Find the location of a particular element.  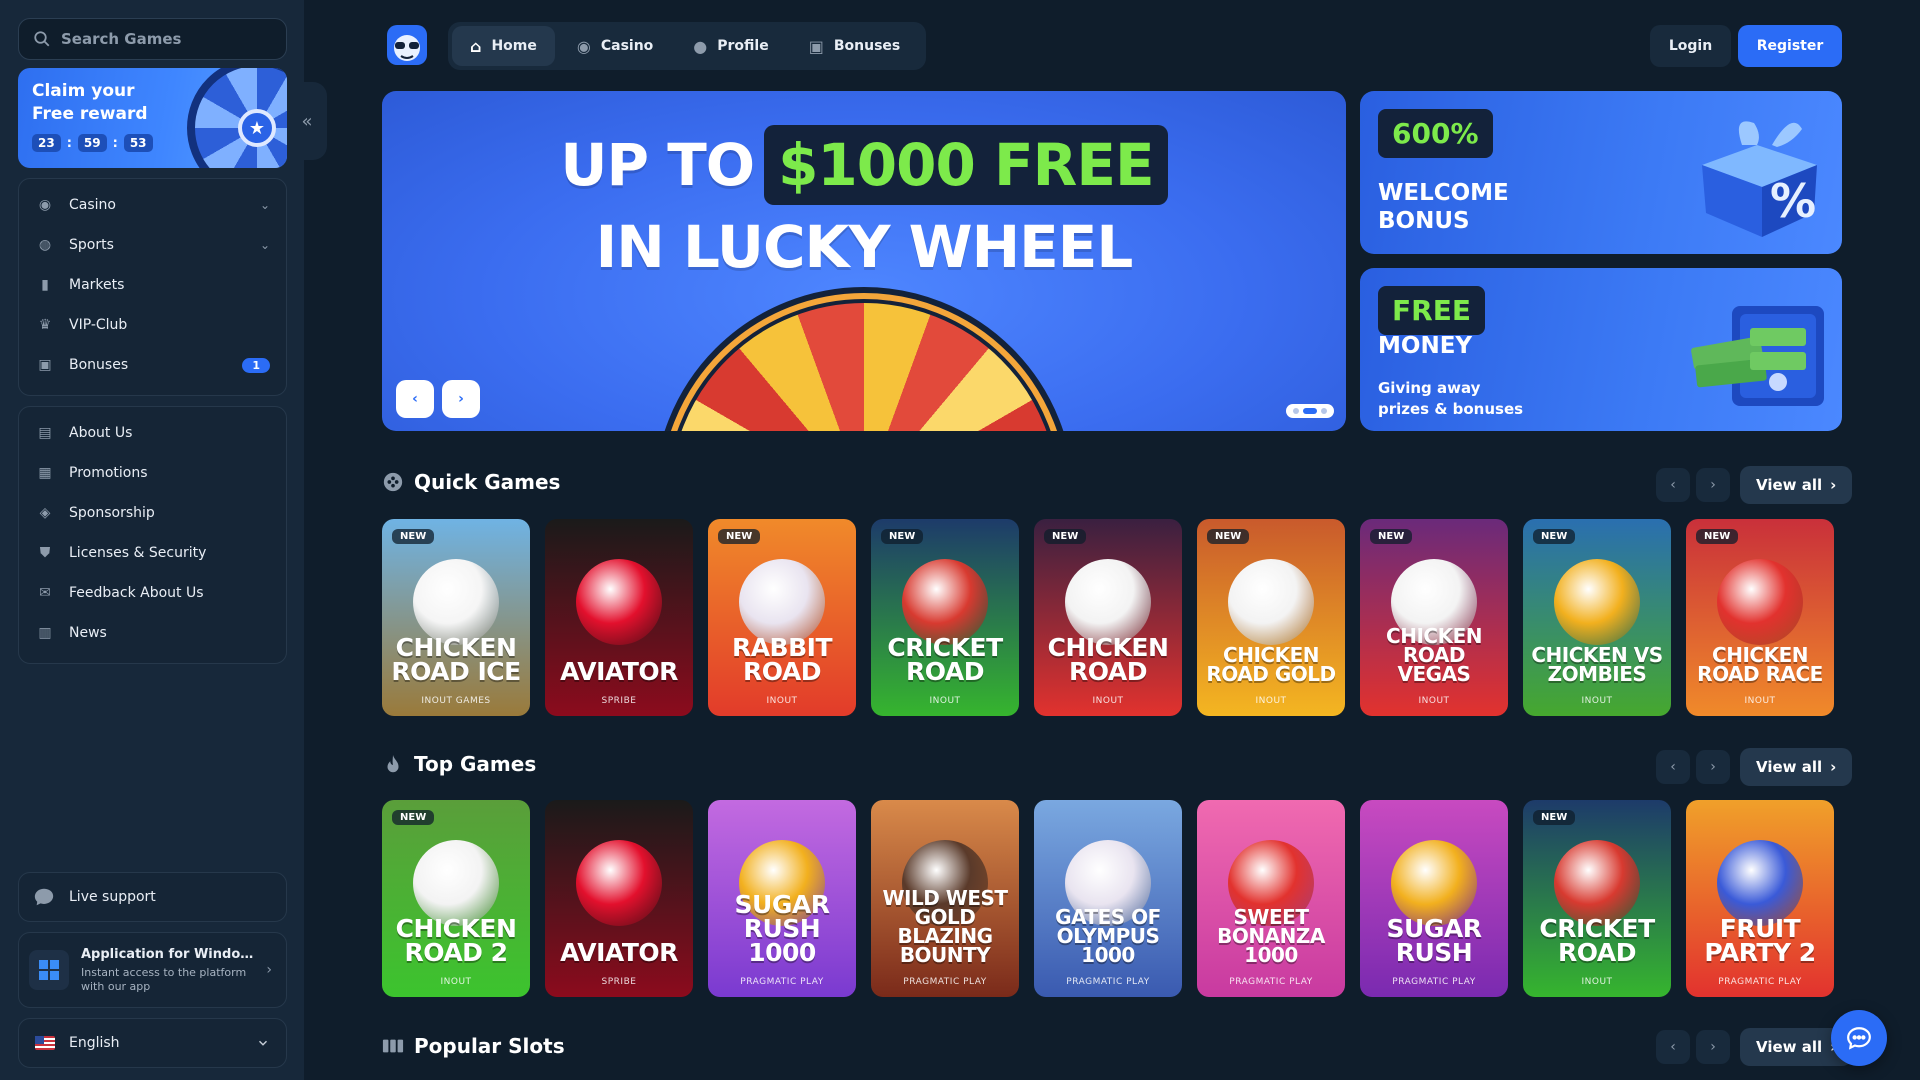

game-card: SWEET BONANZA 1000 PRAGMATIC PLAY is located at coordinates (1271, 898).